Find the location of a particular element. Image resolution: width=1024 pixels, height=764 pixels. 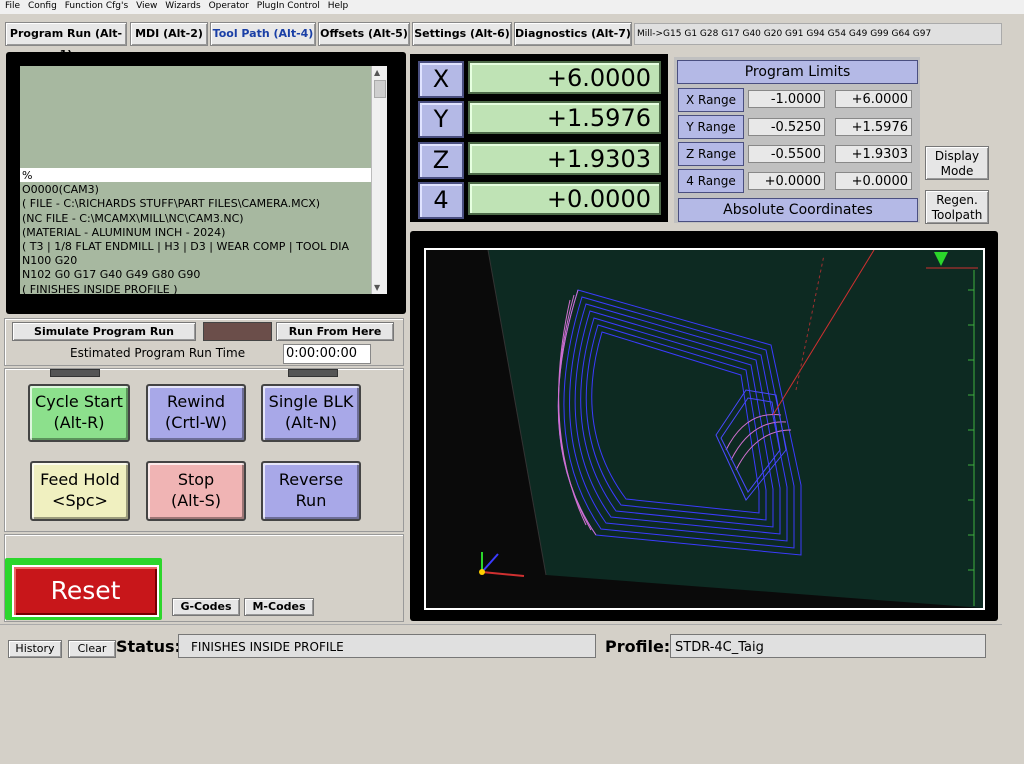

tab-program-run: Program Run (Alt-1) is located at coordinates (66, 41).